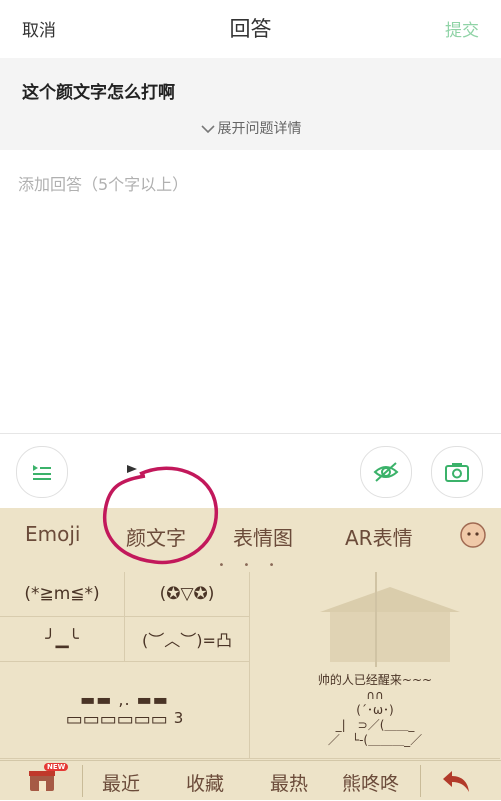 The width and height of the screenshot is (501, 801). Describe the element at coordinates (473, 535) in the screenshot. I see `avatar-icon` at that location.